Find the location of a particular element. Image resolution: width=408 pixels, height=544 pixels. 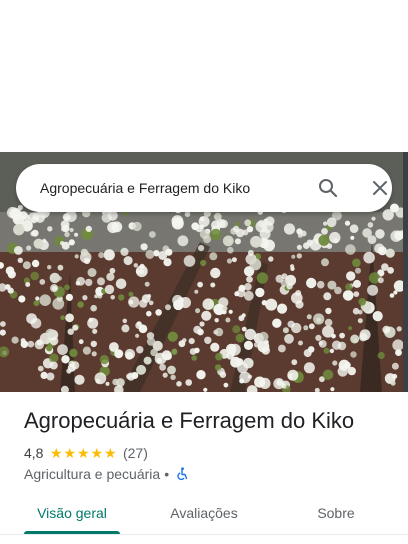

rating-row: 4,8 ★ ★ ★ ★ ★ (27) is located at coordinates (86, 453).